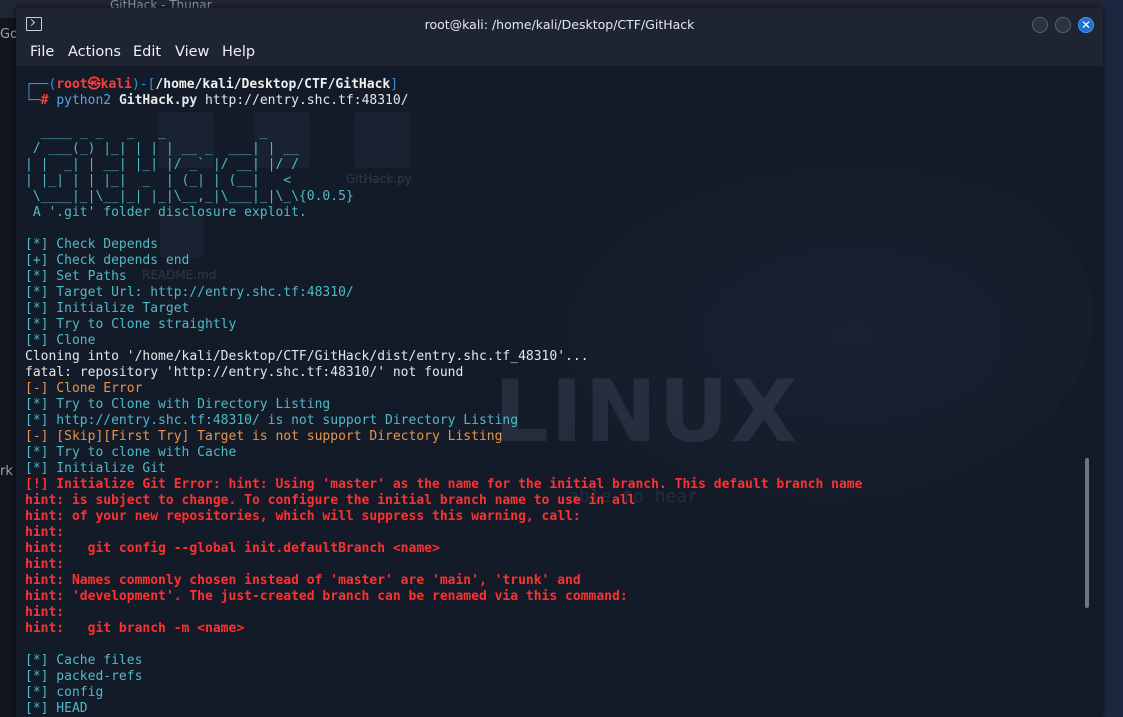 This screenshot has width=1123, height=717. I want to click on menu-view: View, so click(192, 52).